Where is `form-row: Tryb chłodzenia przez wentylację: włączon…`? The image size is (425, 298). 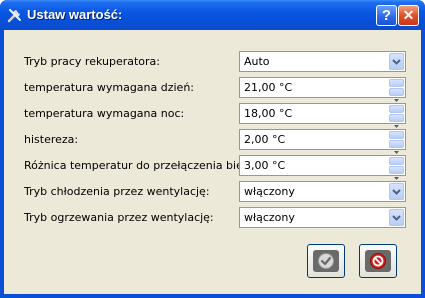 form-row: Tryb chłodzenia przez wentylację: włączon… is located at coordinates (212, 192).